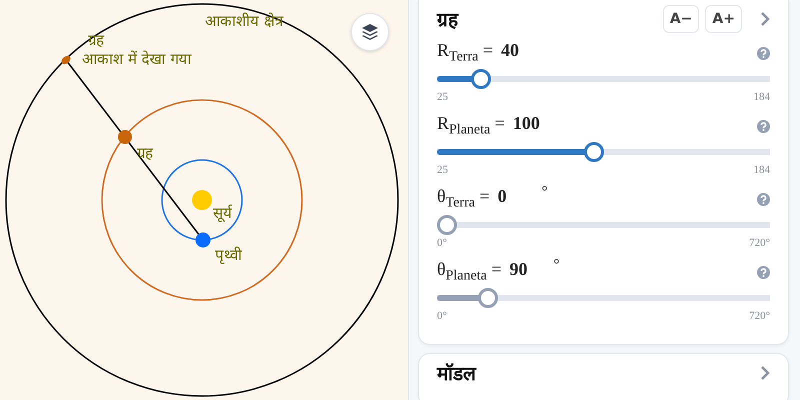 The image size is (800, 400). Describe the element at coordinates (448, 20) in the screenshot. I see `card-title: ग्रह` at that location.